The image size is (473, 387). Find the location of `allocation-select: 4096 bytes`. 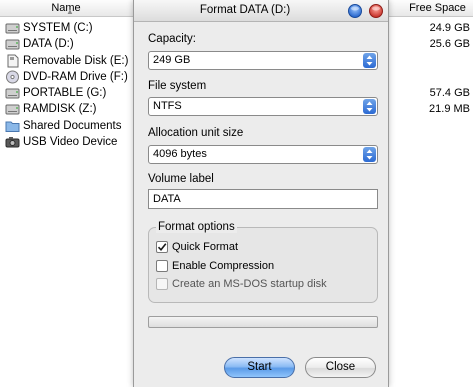

allocation-select: 4096 bytes is located at coordinates (263, 154).